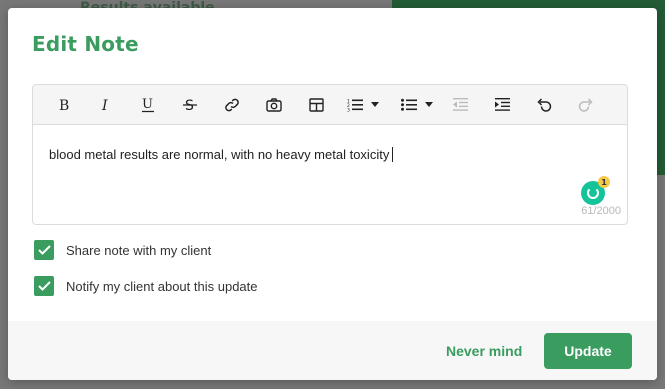  I want to click on undo-button, so click(544, 105).